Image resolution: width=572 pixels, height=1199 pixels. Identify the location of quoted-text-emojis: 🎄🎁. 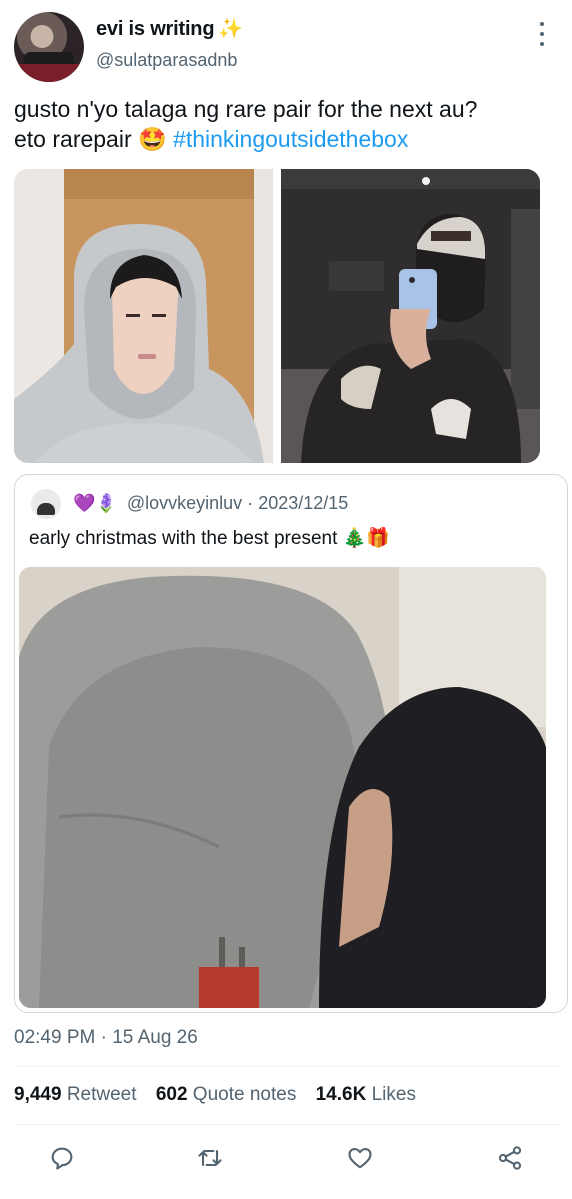
(366, 538).